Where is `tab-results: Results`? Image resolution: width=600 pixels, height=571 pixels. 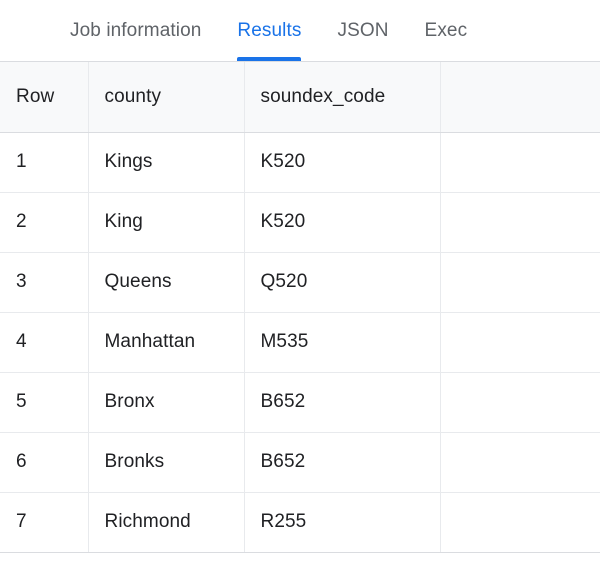
tab-results: Results is located at coordinates (269, 30).